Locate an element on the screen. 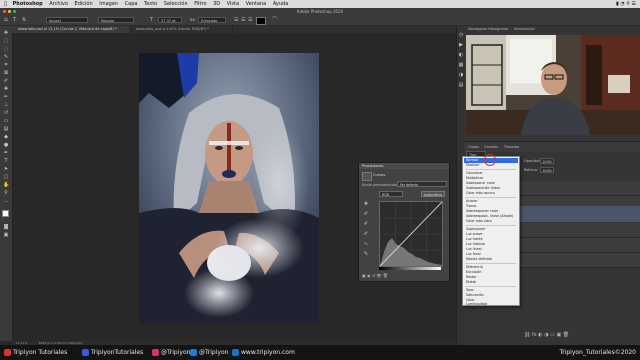 The width and height of the screenshot is (640, 360). clone-stamp-tool-icon: ⊥ is located at coordinates (6, 105).